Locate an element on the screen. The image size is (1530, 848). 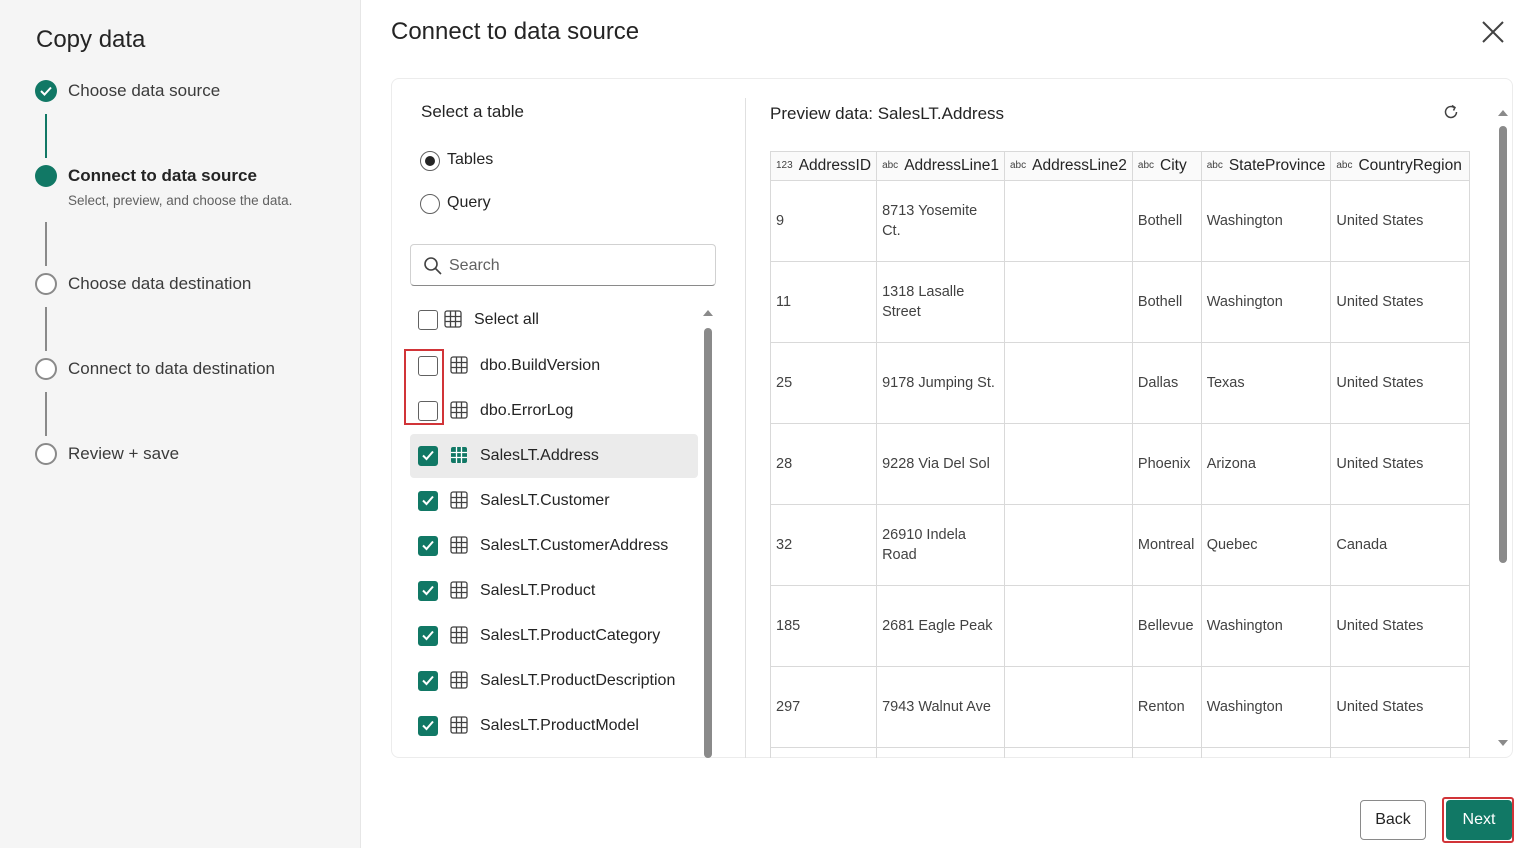
back-button: Back is located at coordinates (1393, 820).